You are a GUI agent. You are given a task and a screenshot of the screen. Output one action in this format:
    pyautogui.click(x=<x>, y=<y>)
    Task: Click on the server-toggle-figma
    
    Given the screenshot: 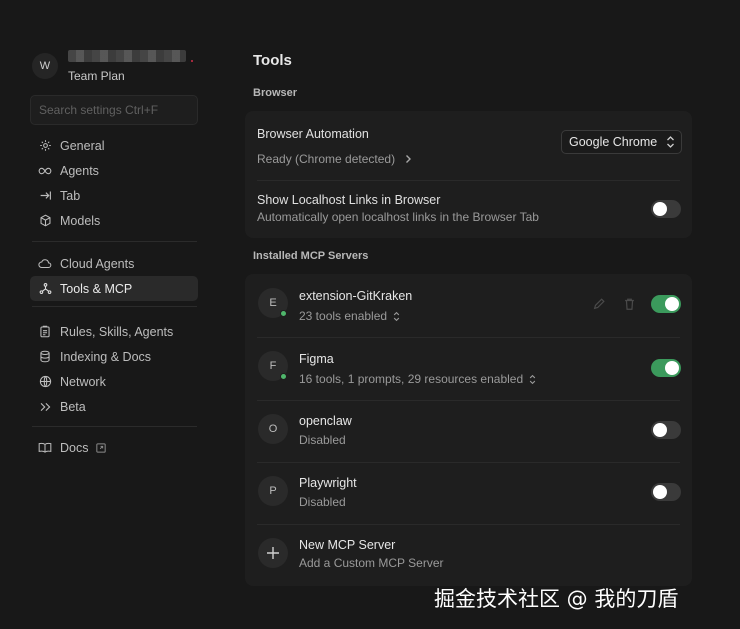 What is the action you would take?
    pyautogui.click(x=666, y=368)
    